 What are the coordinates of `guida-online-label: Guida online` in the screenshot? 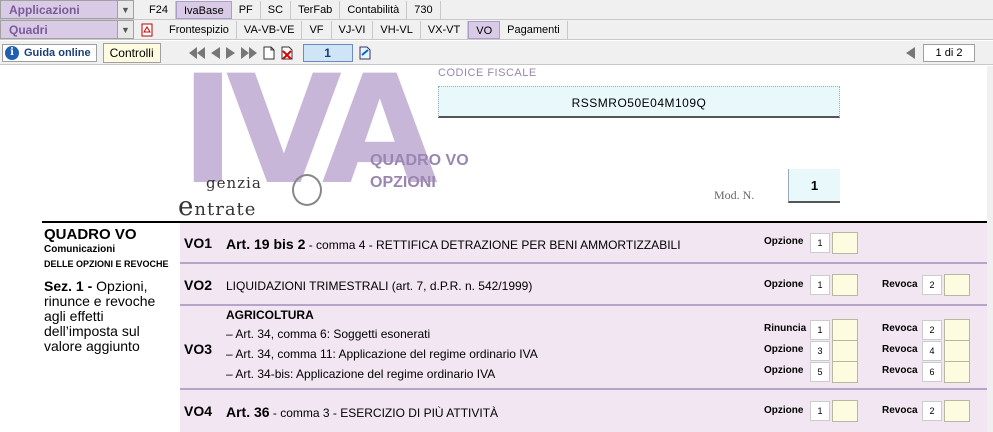 It's located at (57, 52).